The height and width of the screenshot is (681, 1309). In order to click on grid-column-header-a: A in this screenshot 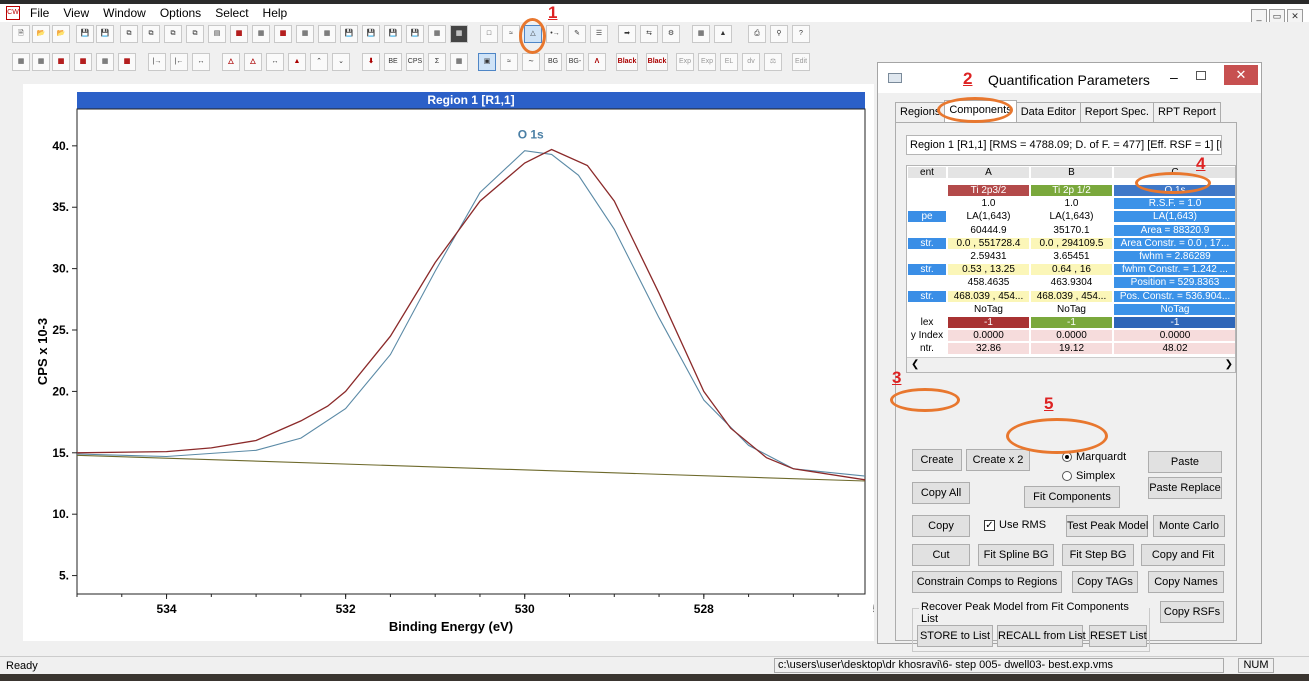, I will do `click(988, 172)`.